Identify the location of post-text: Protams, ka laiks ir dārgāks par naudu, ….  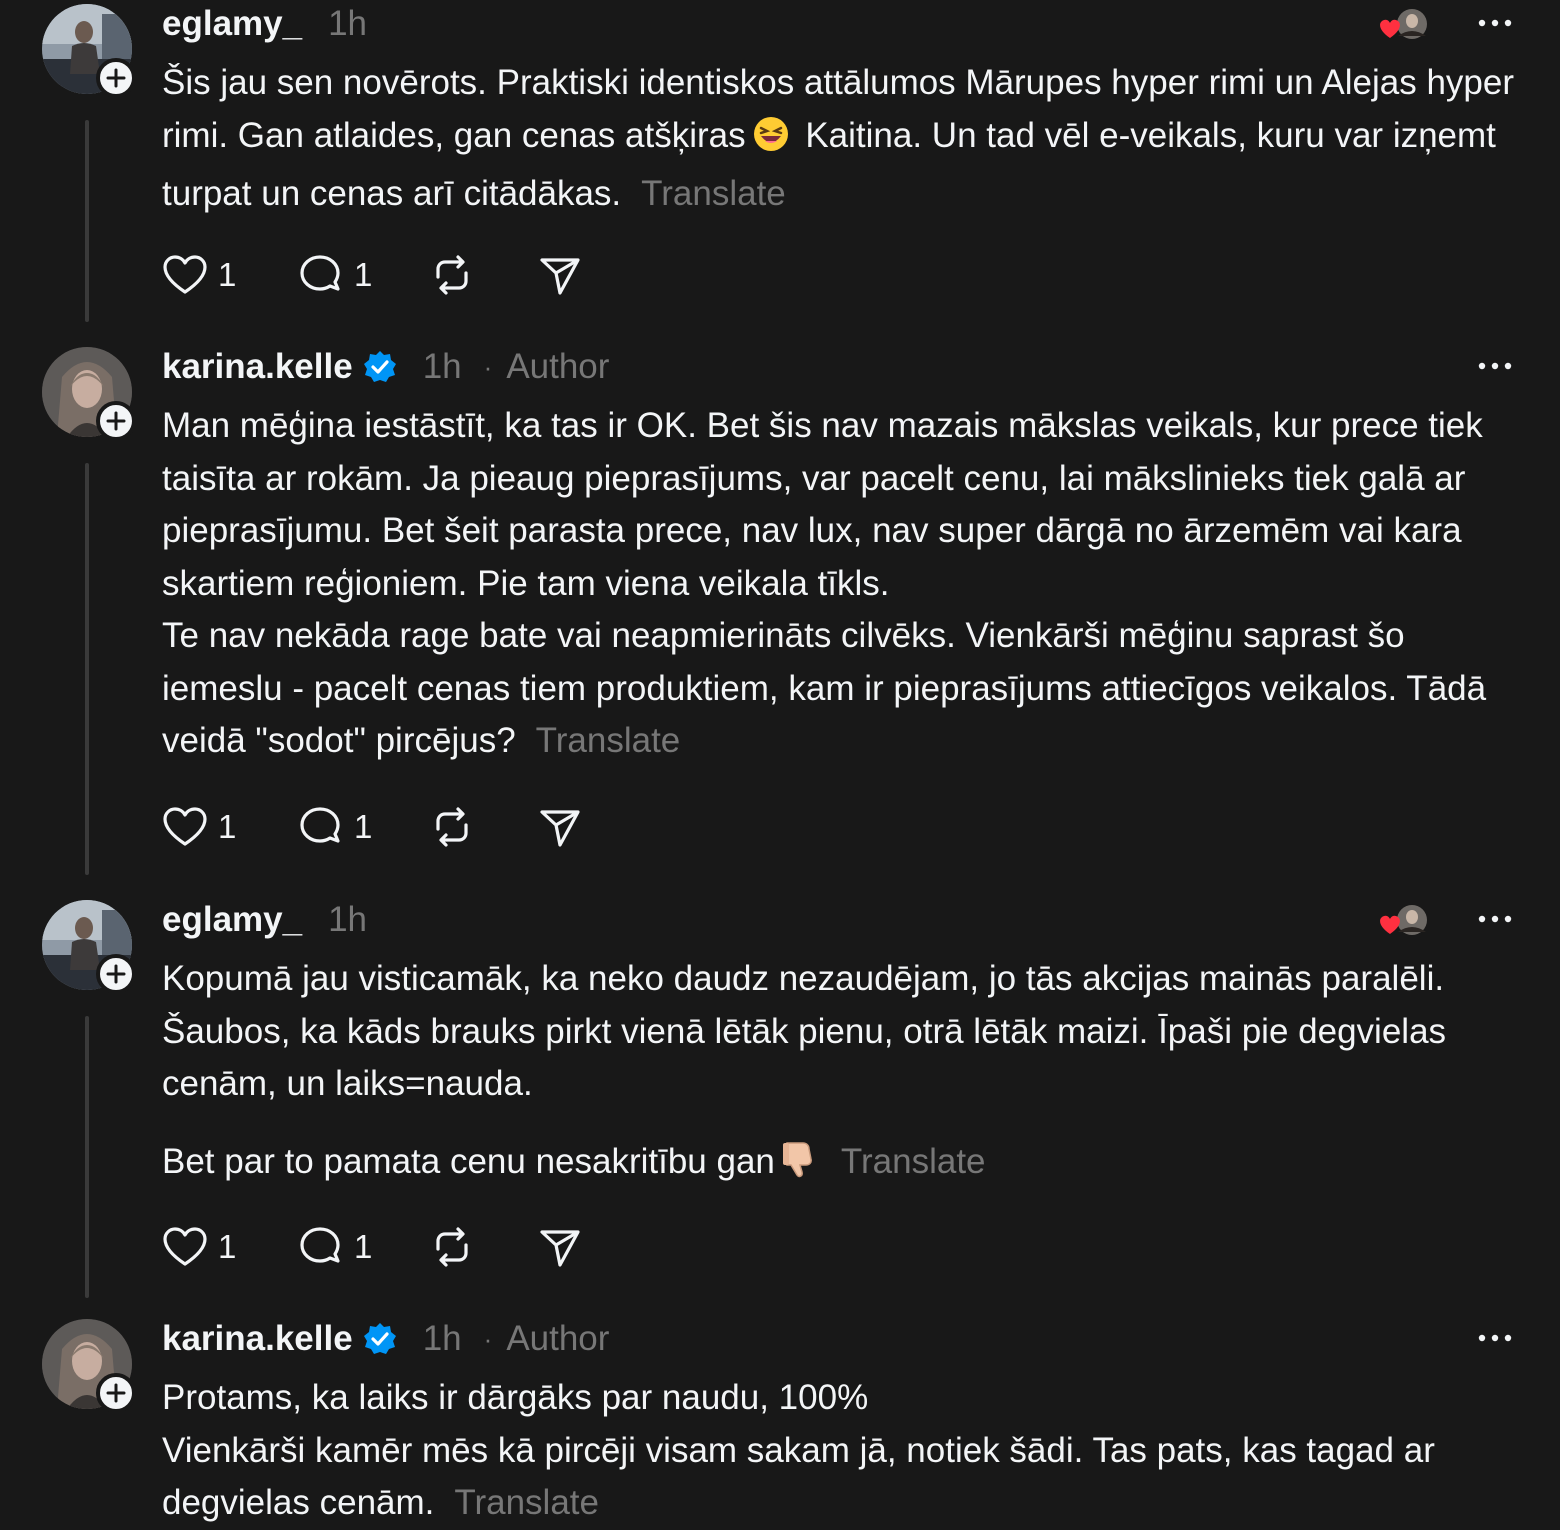
(798, 1450).